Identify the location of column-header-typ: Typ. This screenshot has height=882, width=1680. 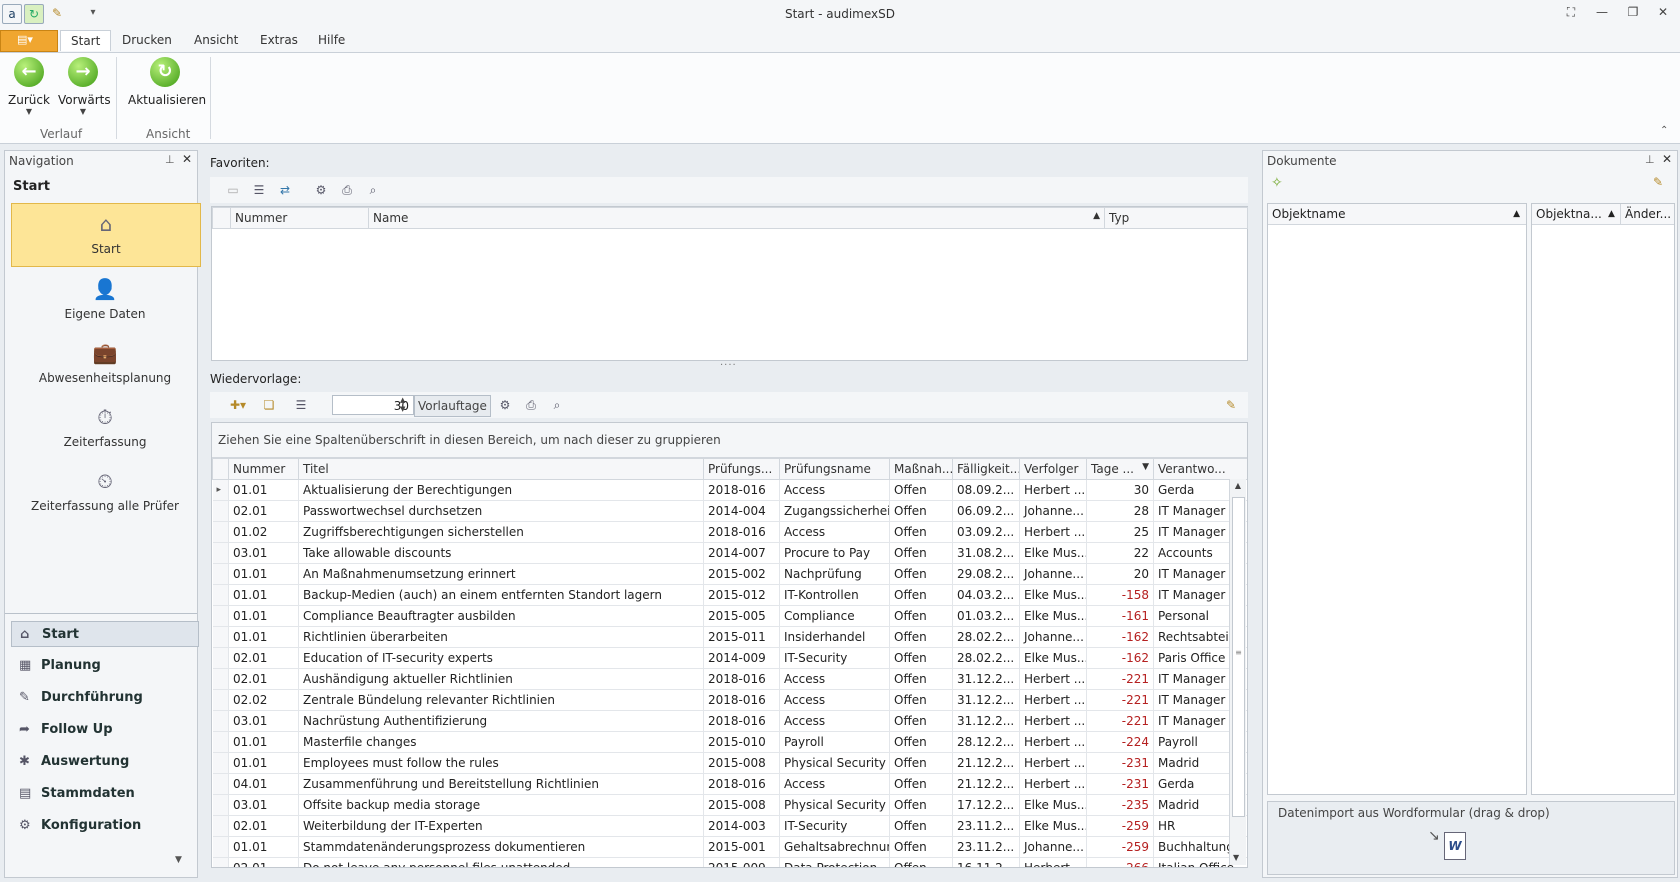
(1176, 218).